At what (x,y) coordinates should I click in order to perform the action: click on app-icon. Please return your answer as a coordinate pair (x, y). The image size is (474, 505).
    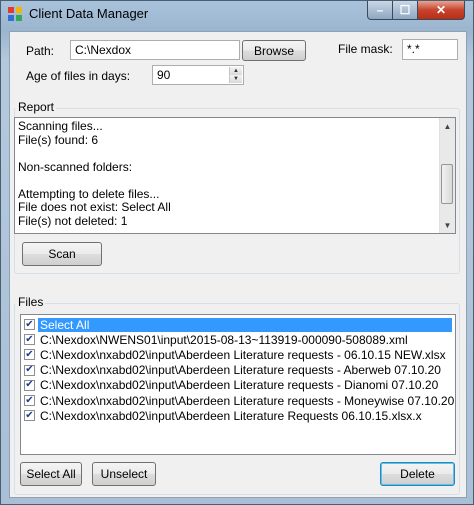
    Looking at the image, I should click on (15, 14).